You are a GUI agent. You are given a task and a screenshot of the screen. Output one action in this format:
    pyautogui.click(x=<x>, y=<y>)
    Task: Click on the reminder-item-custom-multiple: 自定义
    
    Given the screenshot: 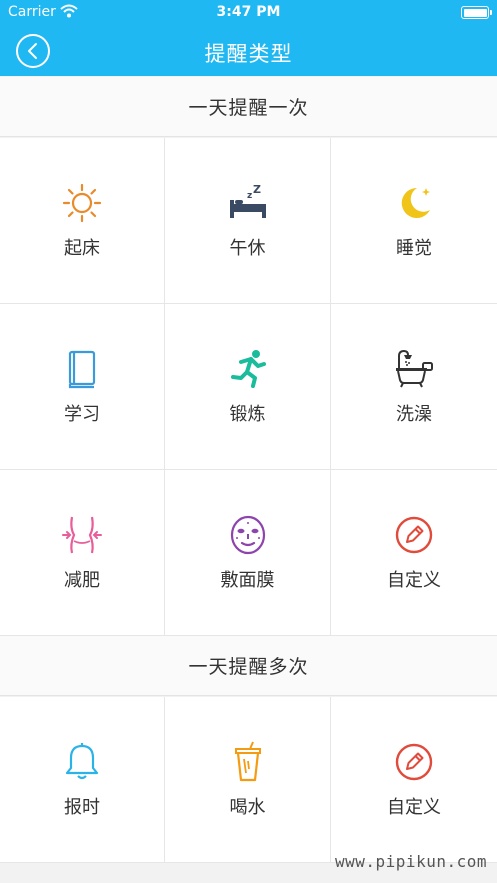 What is the action you would take?
    pyautogui.click(x=414, y=780)
    